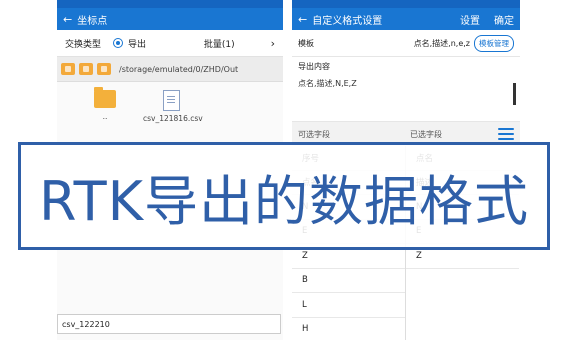  What do you see at coordinates (506, 134) in the screenshot?
I see `list-settings-icon` at bounding box center [506, 134].